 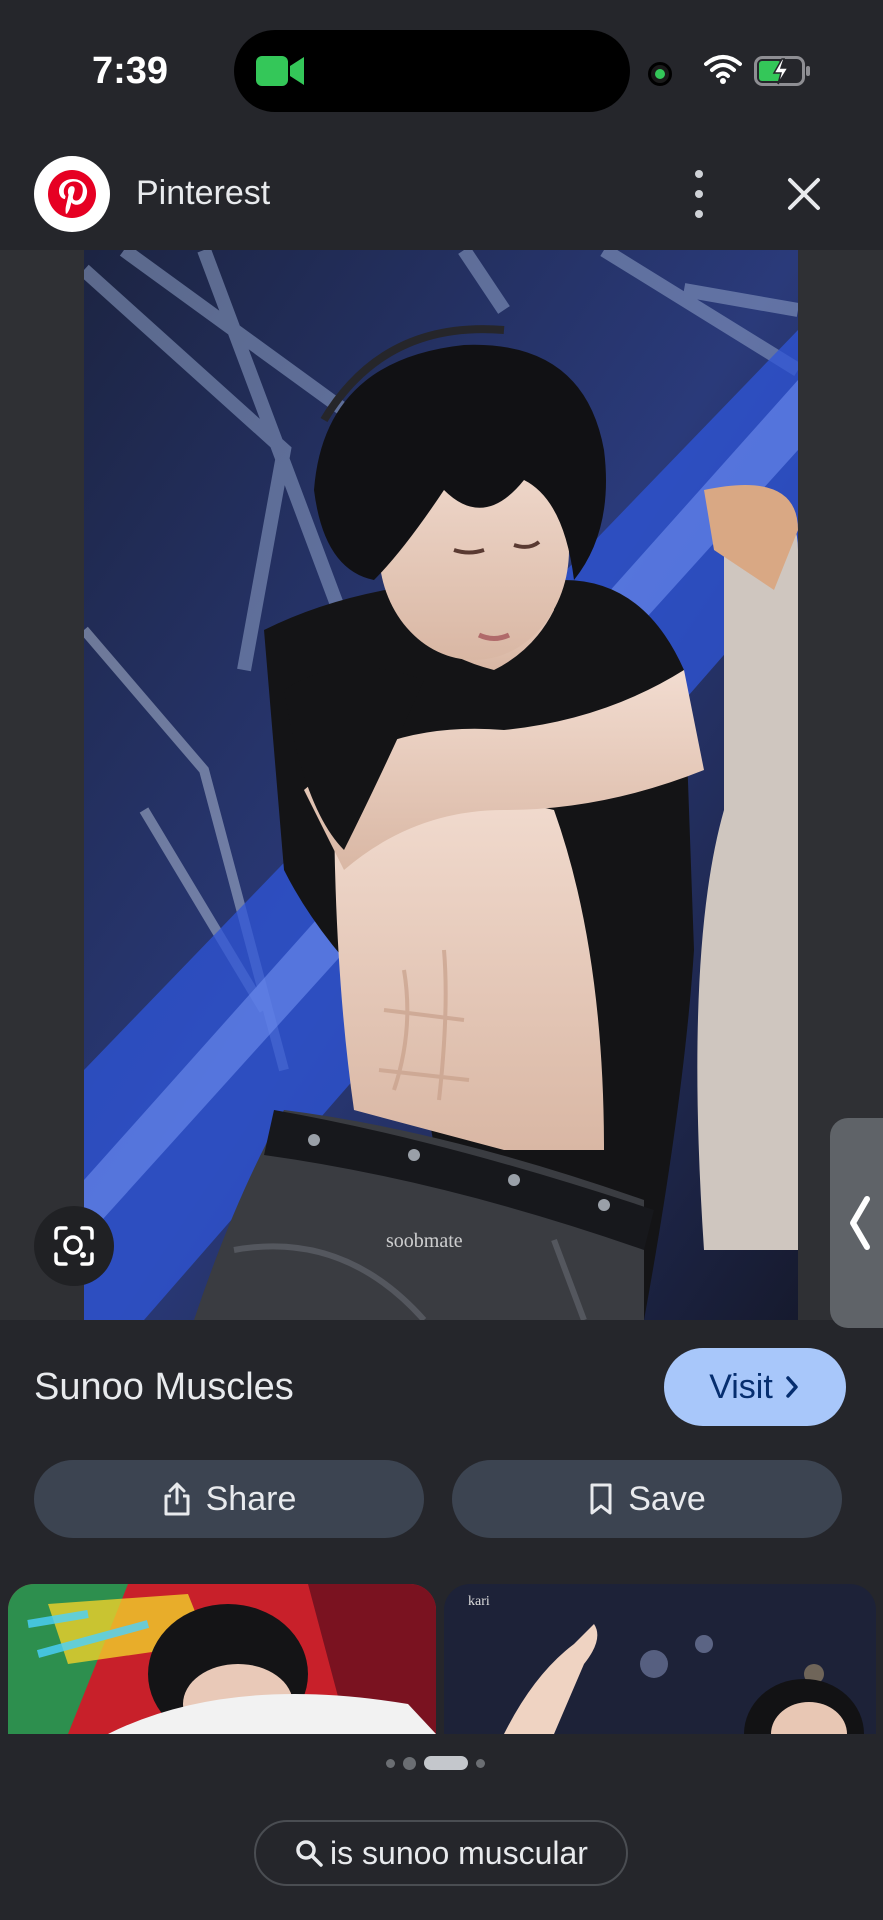 What do you see at coordinates (280, 71) in the screenshot?
I see `facetime-video-icon` at bounding box center [280, 71].